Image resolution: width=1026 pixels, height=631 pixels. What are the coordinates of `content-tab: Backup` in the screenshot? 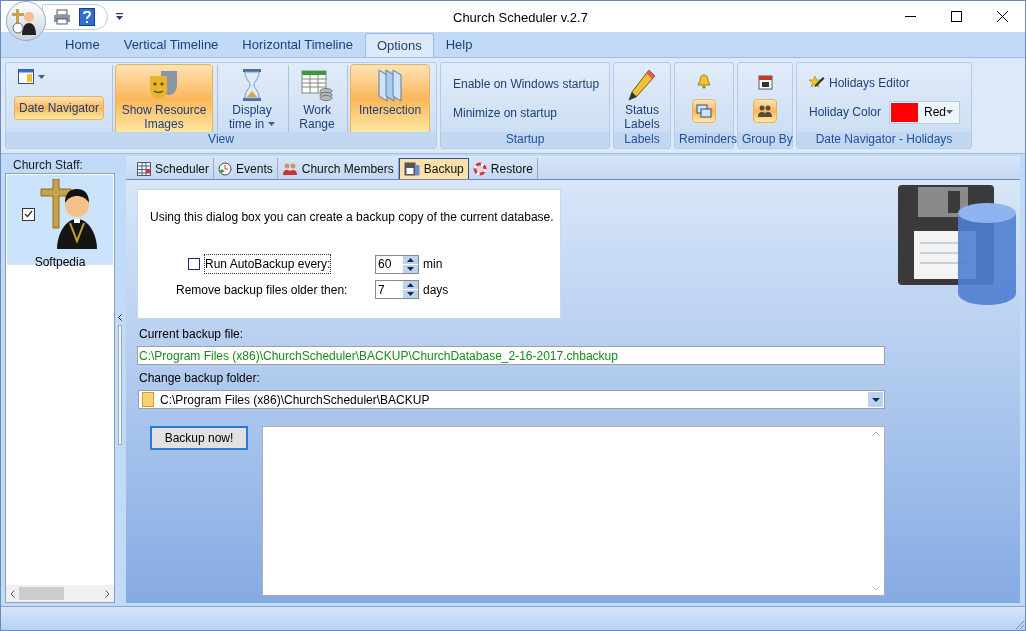 It's located at (433, 168).